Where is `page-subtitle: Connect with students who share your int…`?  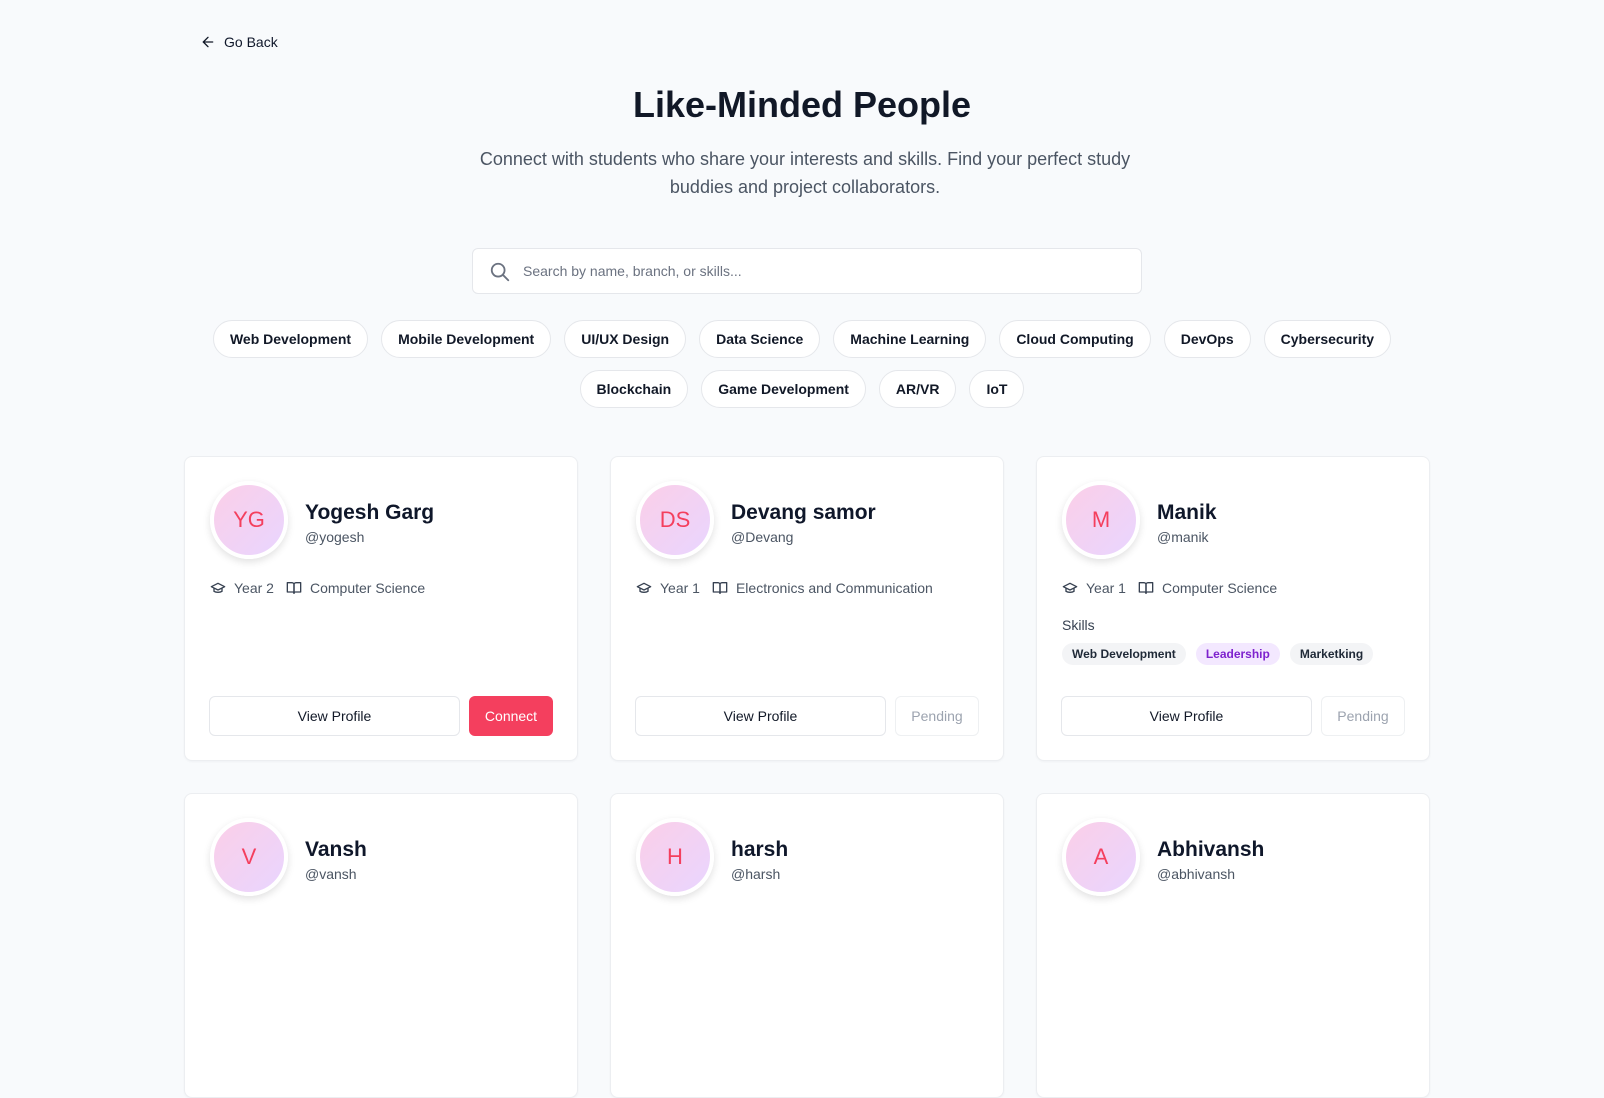
page-subtitle: Connect with students who share your int… is located at coordinates (805, 173).